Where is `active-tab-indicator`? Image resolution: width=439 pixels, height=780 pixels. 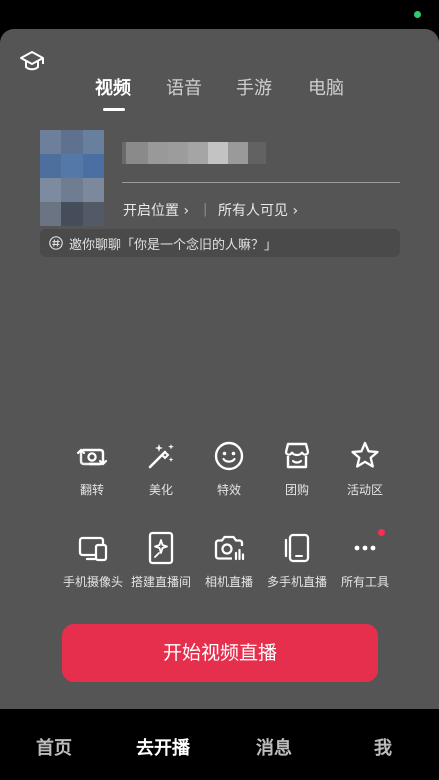 active-tab-indicator is located at coordinates (114, 109).